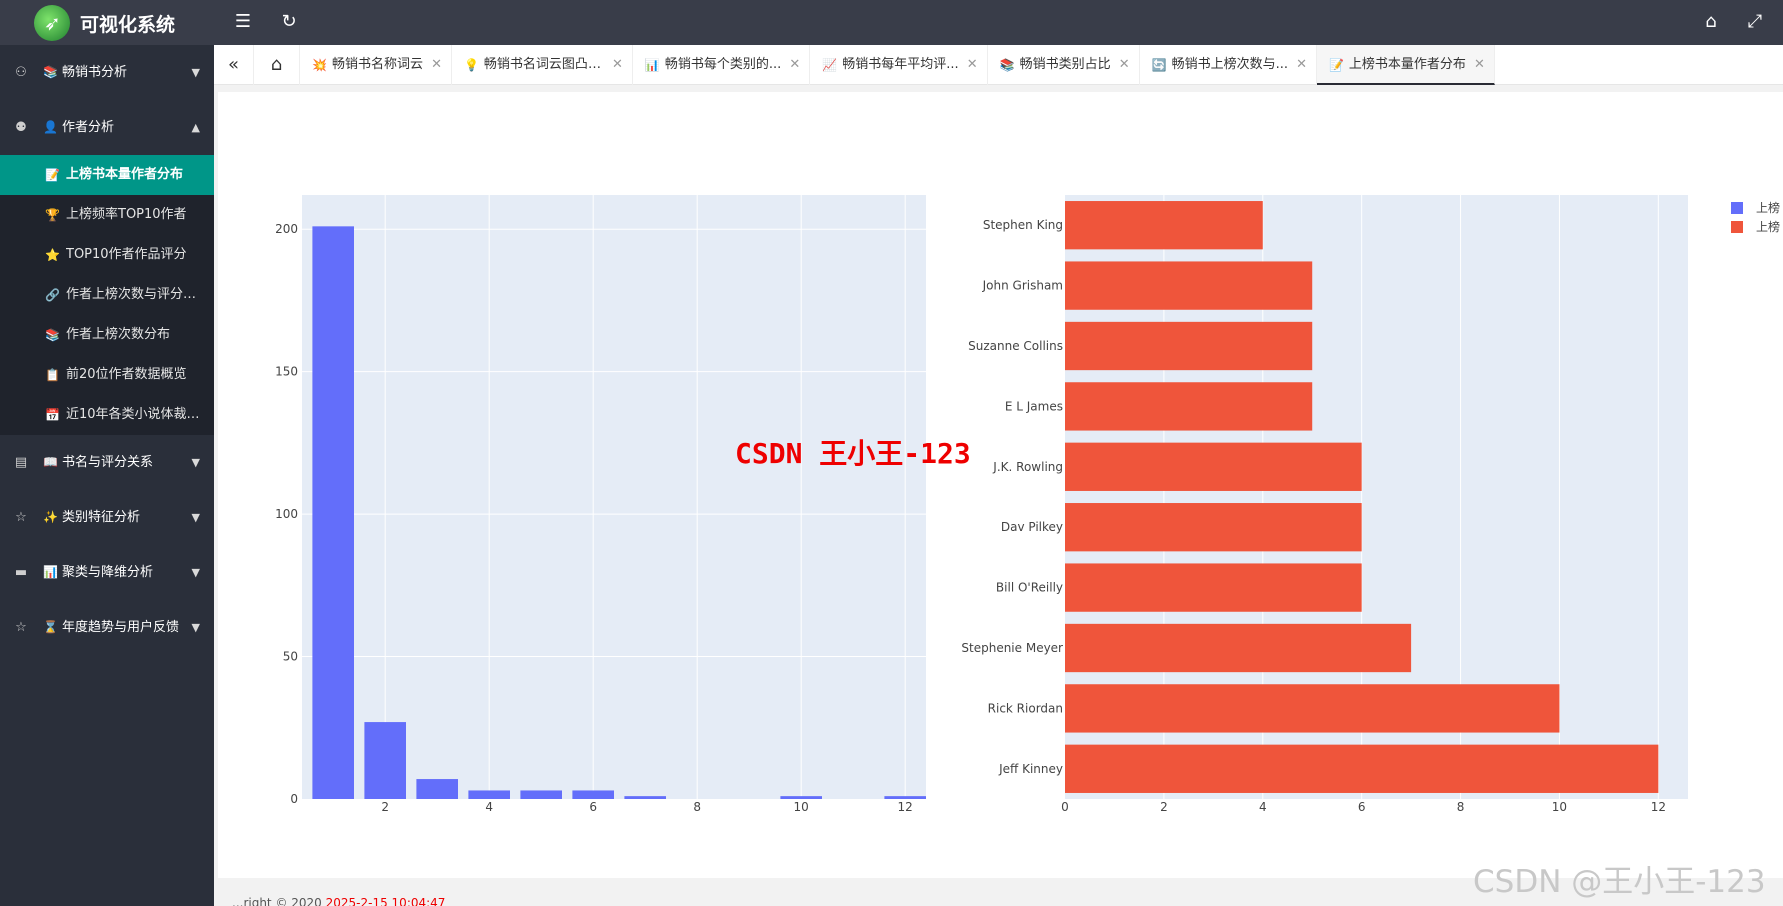  What do you see at coordinates (1619, 882) in the screenshot?
I see `watermark-corner: CSDN @王小王-123` at bounding box center [1619, 882].